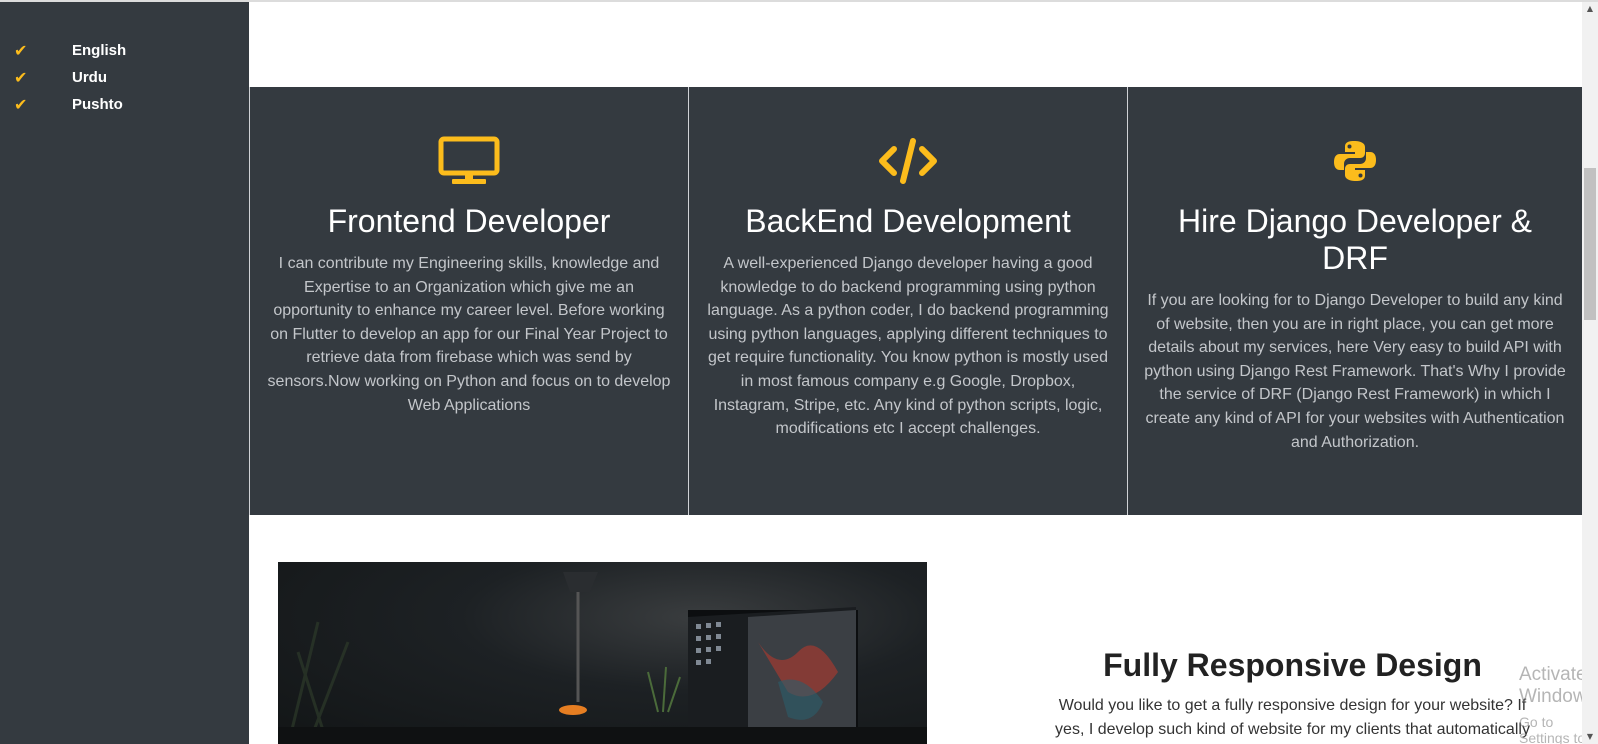  What do you see at coordinates (89, 77) in the screenshot?
I see `language-label: Urdu` at bounding box center [89, 77].